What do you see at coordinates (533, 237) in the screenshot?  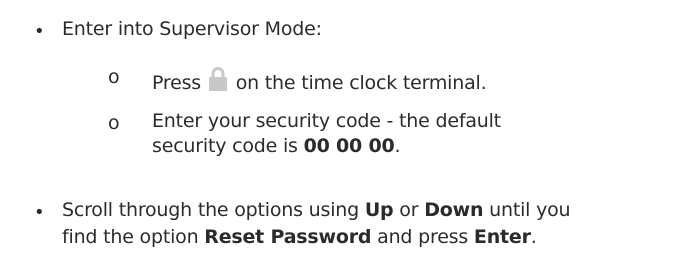 I see `step-text: .` at bounding box center [533, 237].